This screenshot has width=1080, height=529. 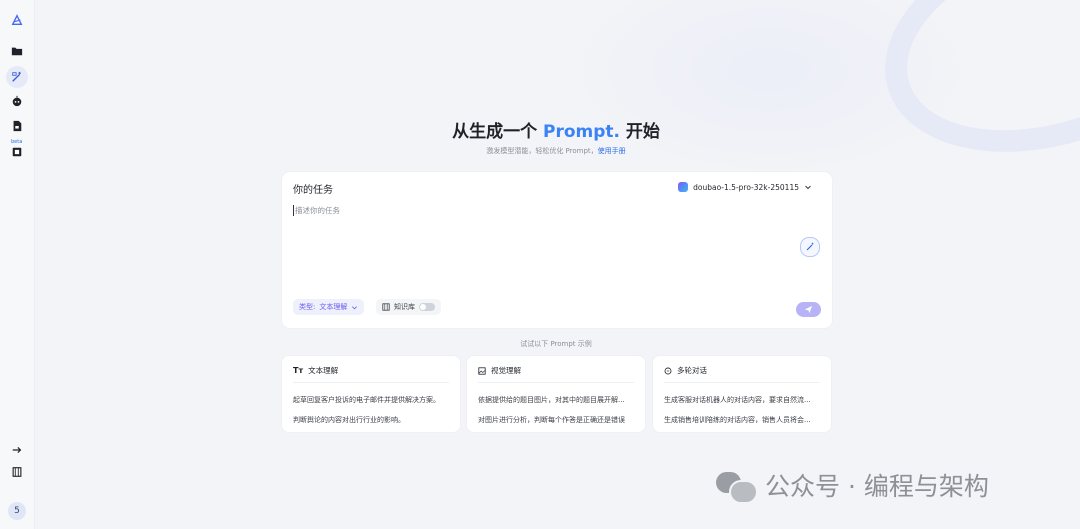 I want to click on optimize-button, so click(x=810, y=247).